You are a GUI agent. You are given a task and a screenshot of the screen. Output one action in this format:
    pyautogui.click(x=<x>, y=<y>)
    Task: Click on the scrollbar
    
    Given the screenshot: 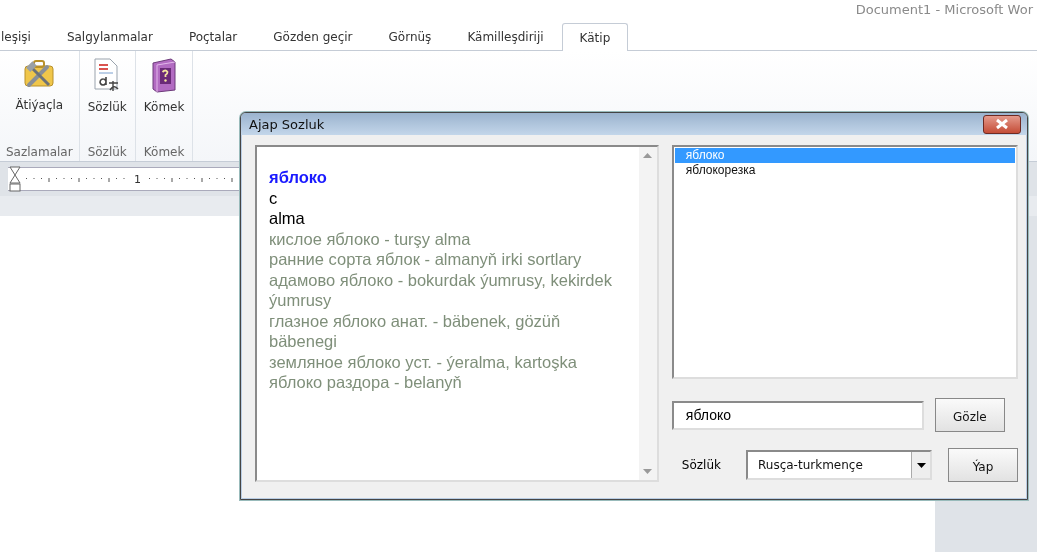 What is the action you would take?
    pyautogui.click(x=647, y=313)
    